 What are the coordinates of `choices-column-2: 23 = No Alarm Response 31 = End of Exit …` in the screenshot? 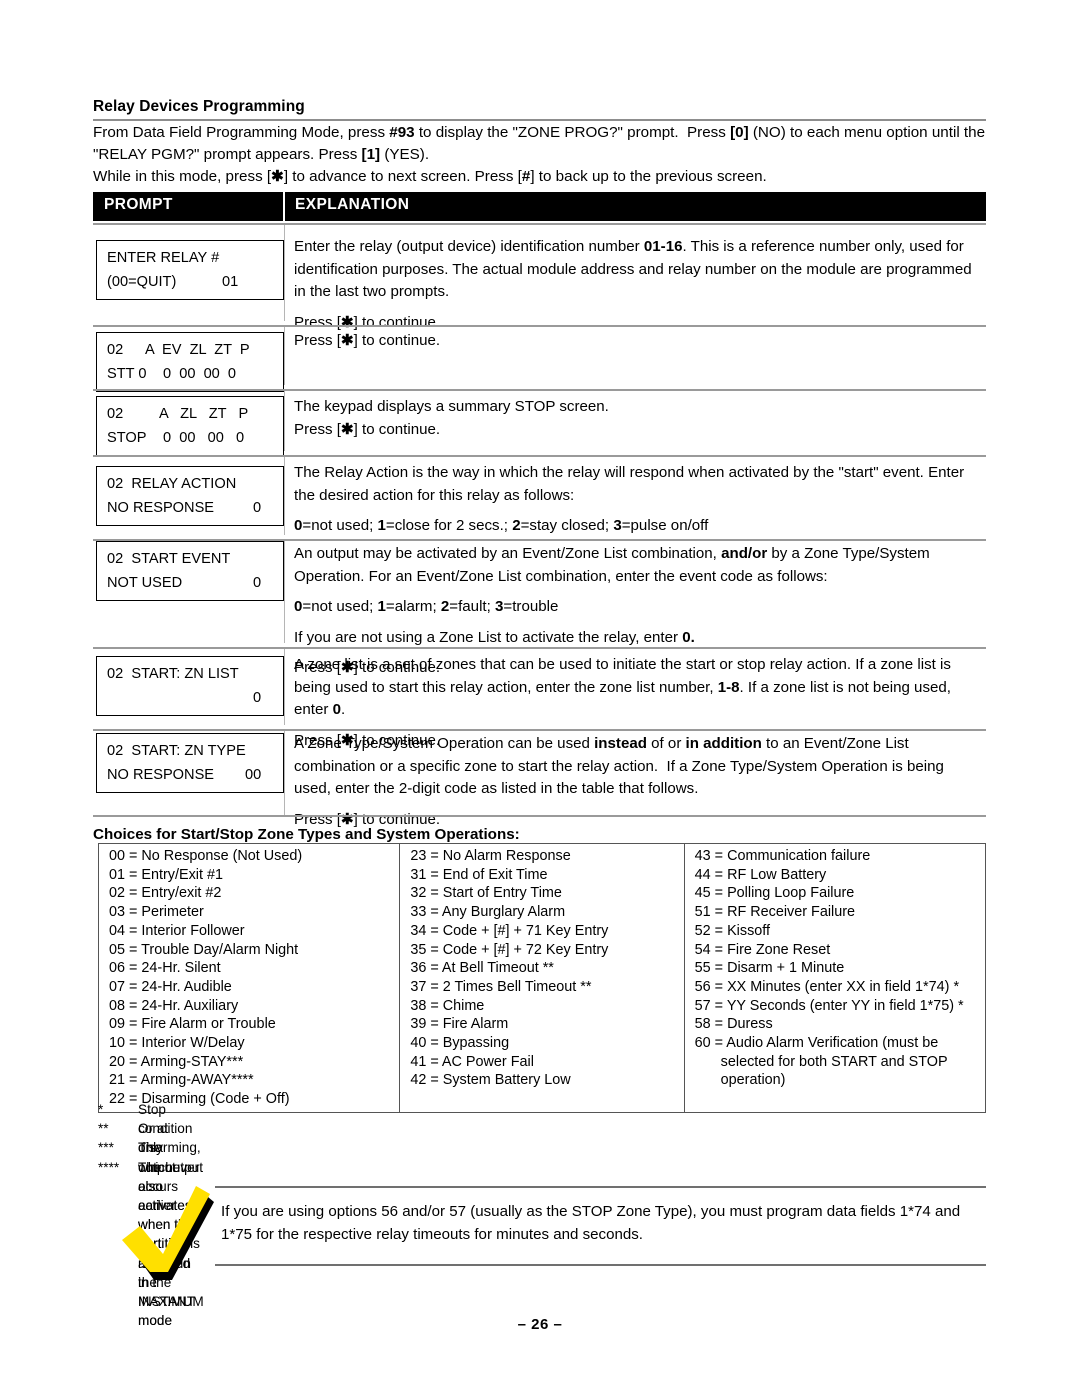 It's located at (542, 978).